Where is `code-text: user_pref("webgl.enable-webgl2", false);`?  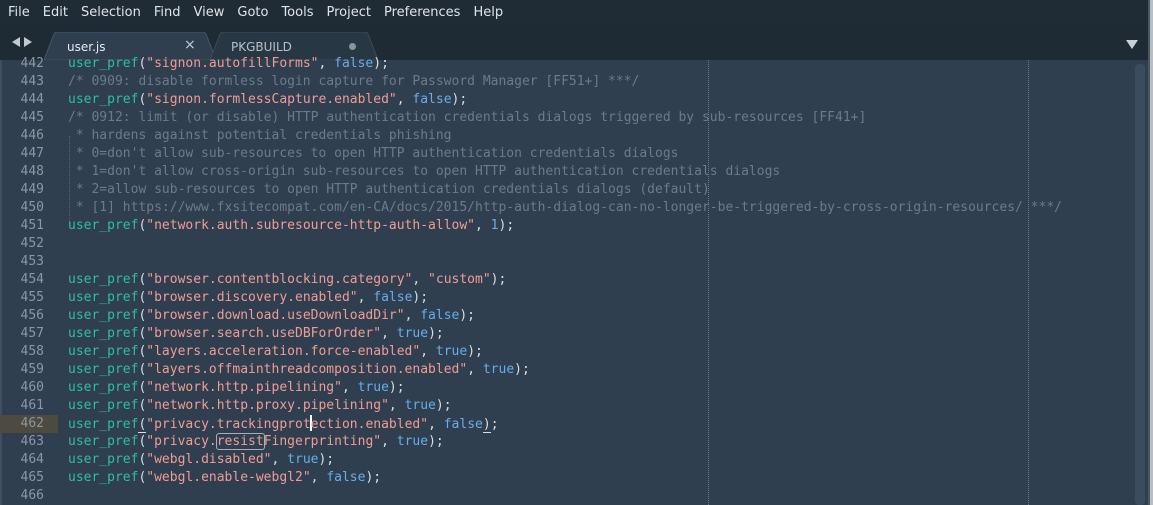
code-text: user_pref("webgl.enable-webgl2", false); is located at coordinates (224, 478).